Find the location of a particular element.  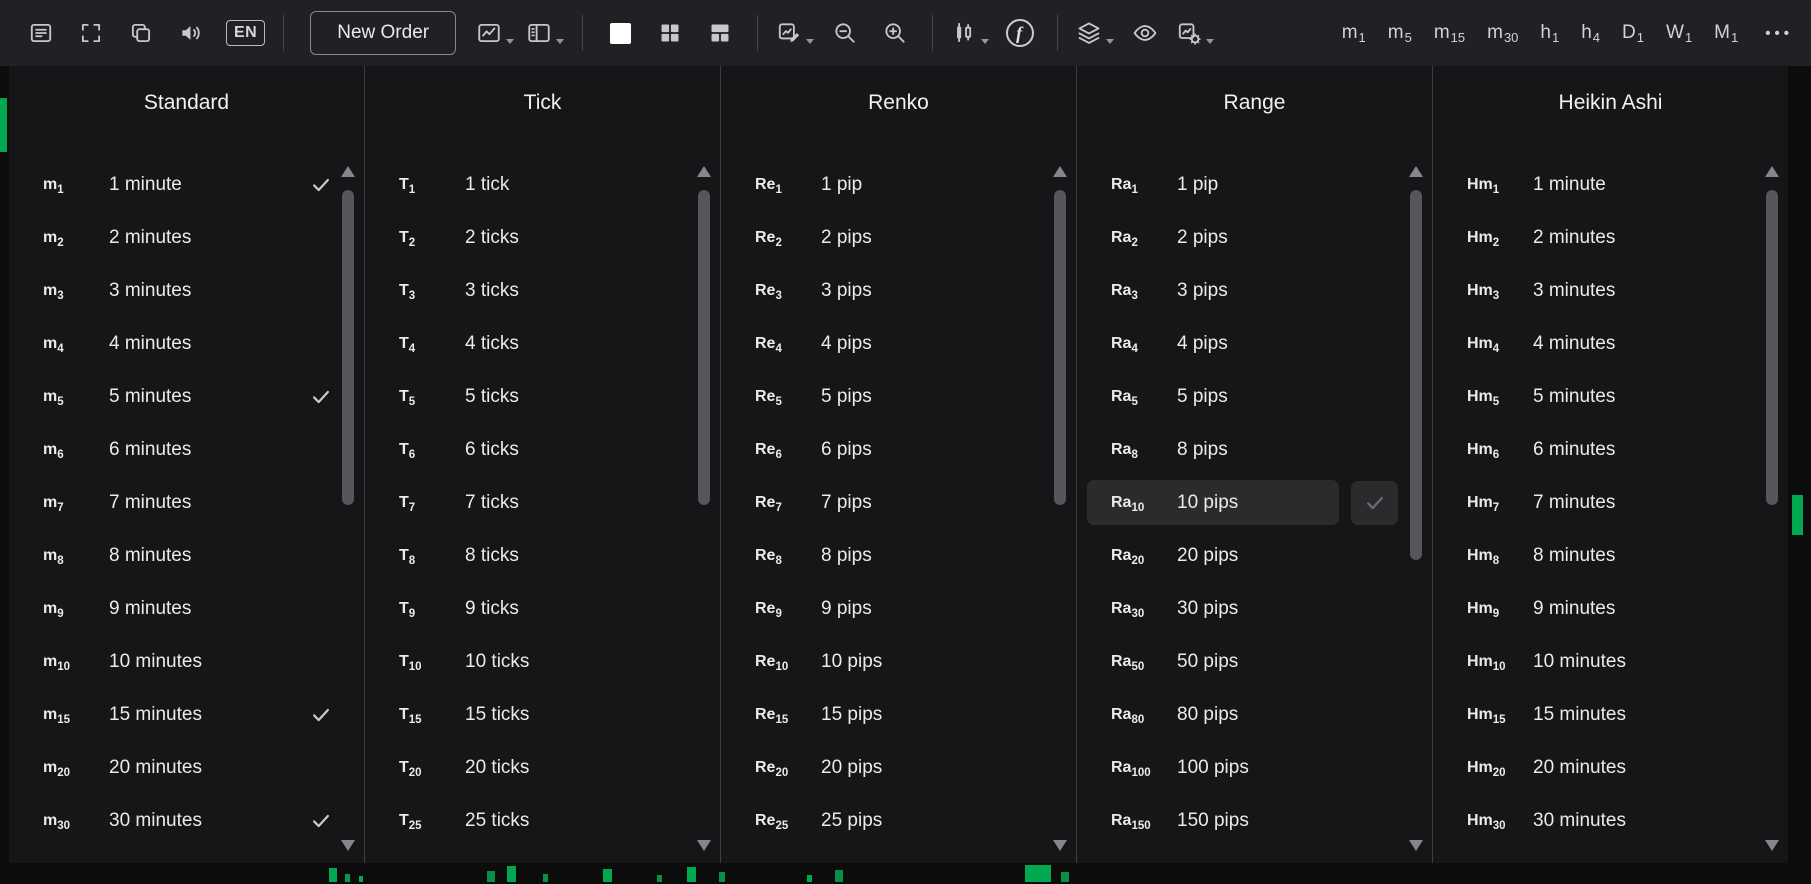

timeframe-item-re8: Re8 8 pips is located at coordinates (900, 555).